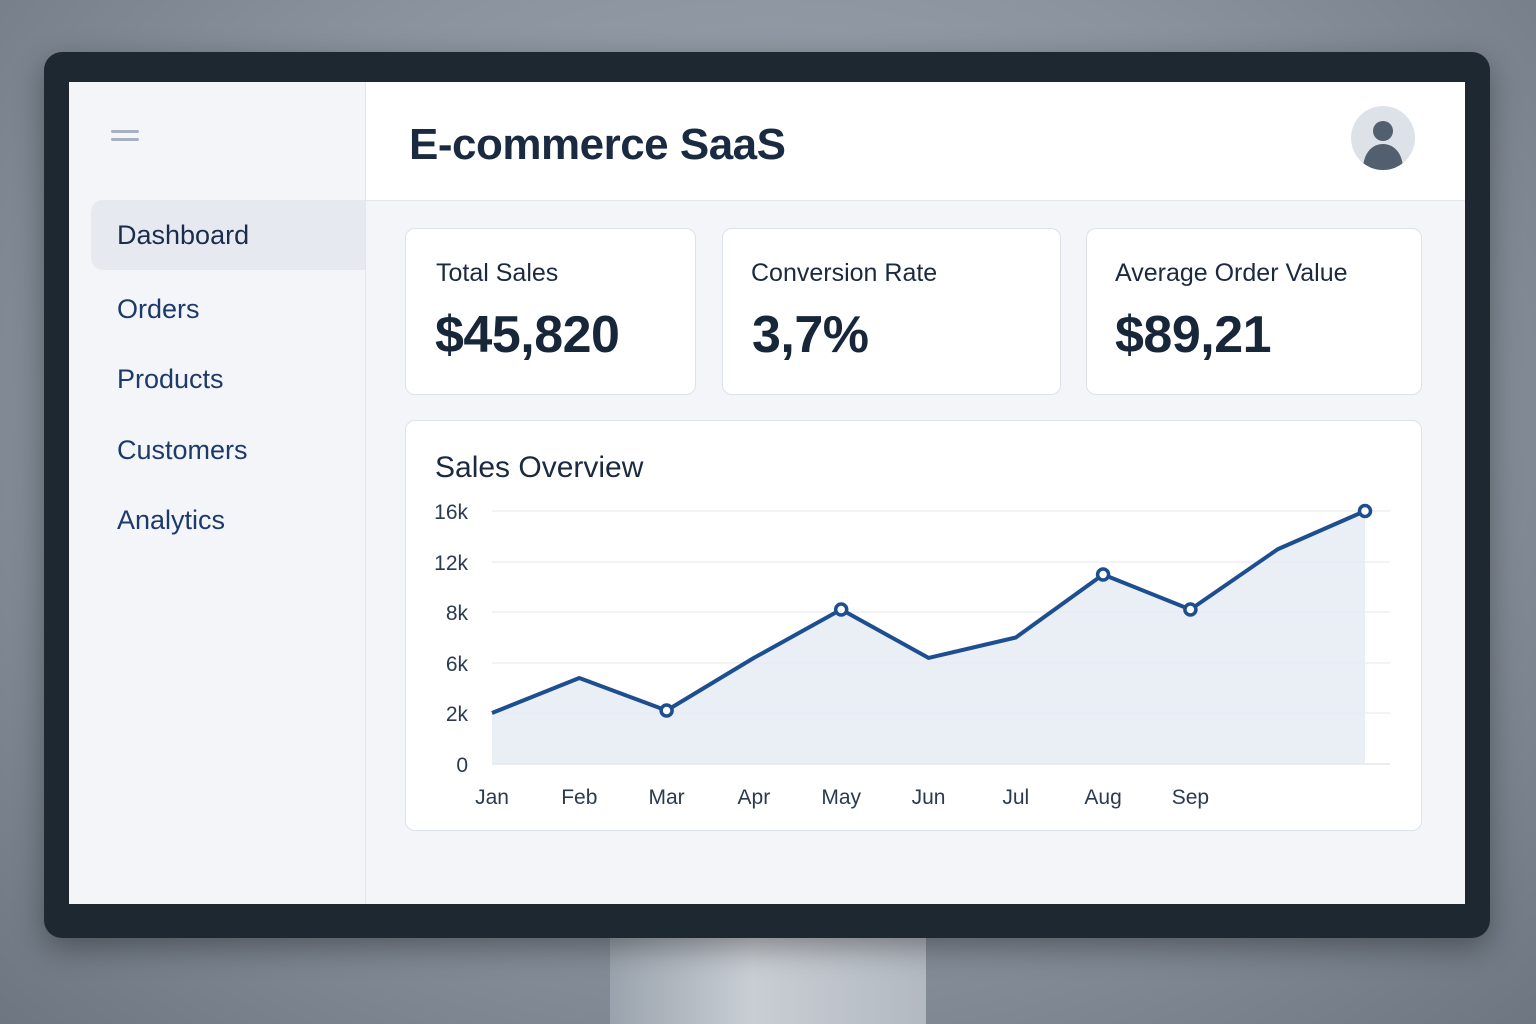 The height and width of the screenshot is (1024, 1536). I want to click on page-header: E-commerce SaaS, so click(915, 141).